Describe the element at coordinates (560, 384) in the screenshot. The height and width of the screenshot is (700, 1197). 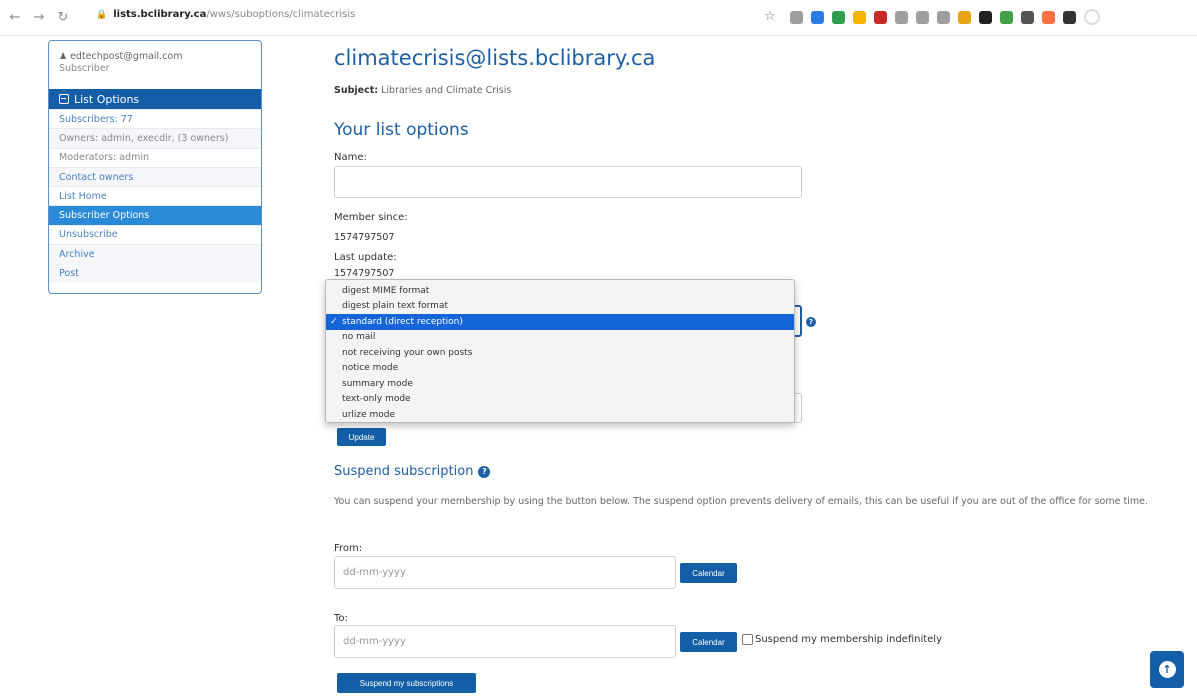
I see `option-summary-mode: summary mode` at that location.